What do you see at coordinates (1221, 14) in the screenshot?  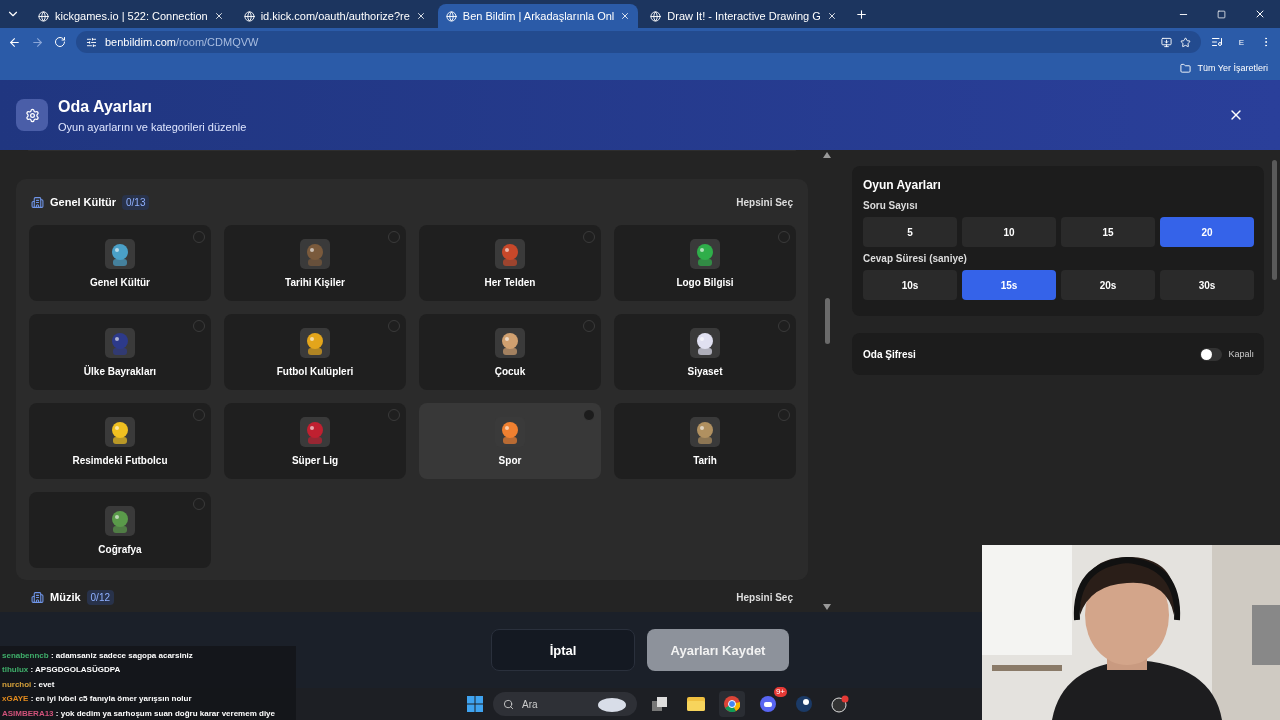 I see `maximize-icon` at bounding box center [1221, 14].